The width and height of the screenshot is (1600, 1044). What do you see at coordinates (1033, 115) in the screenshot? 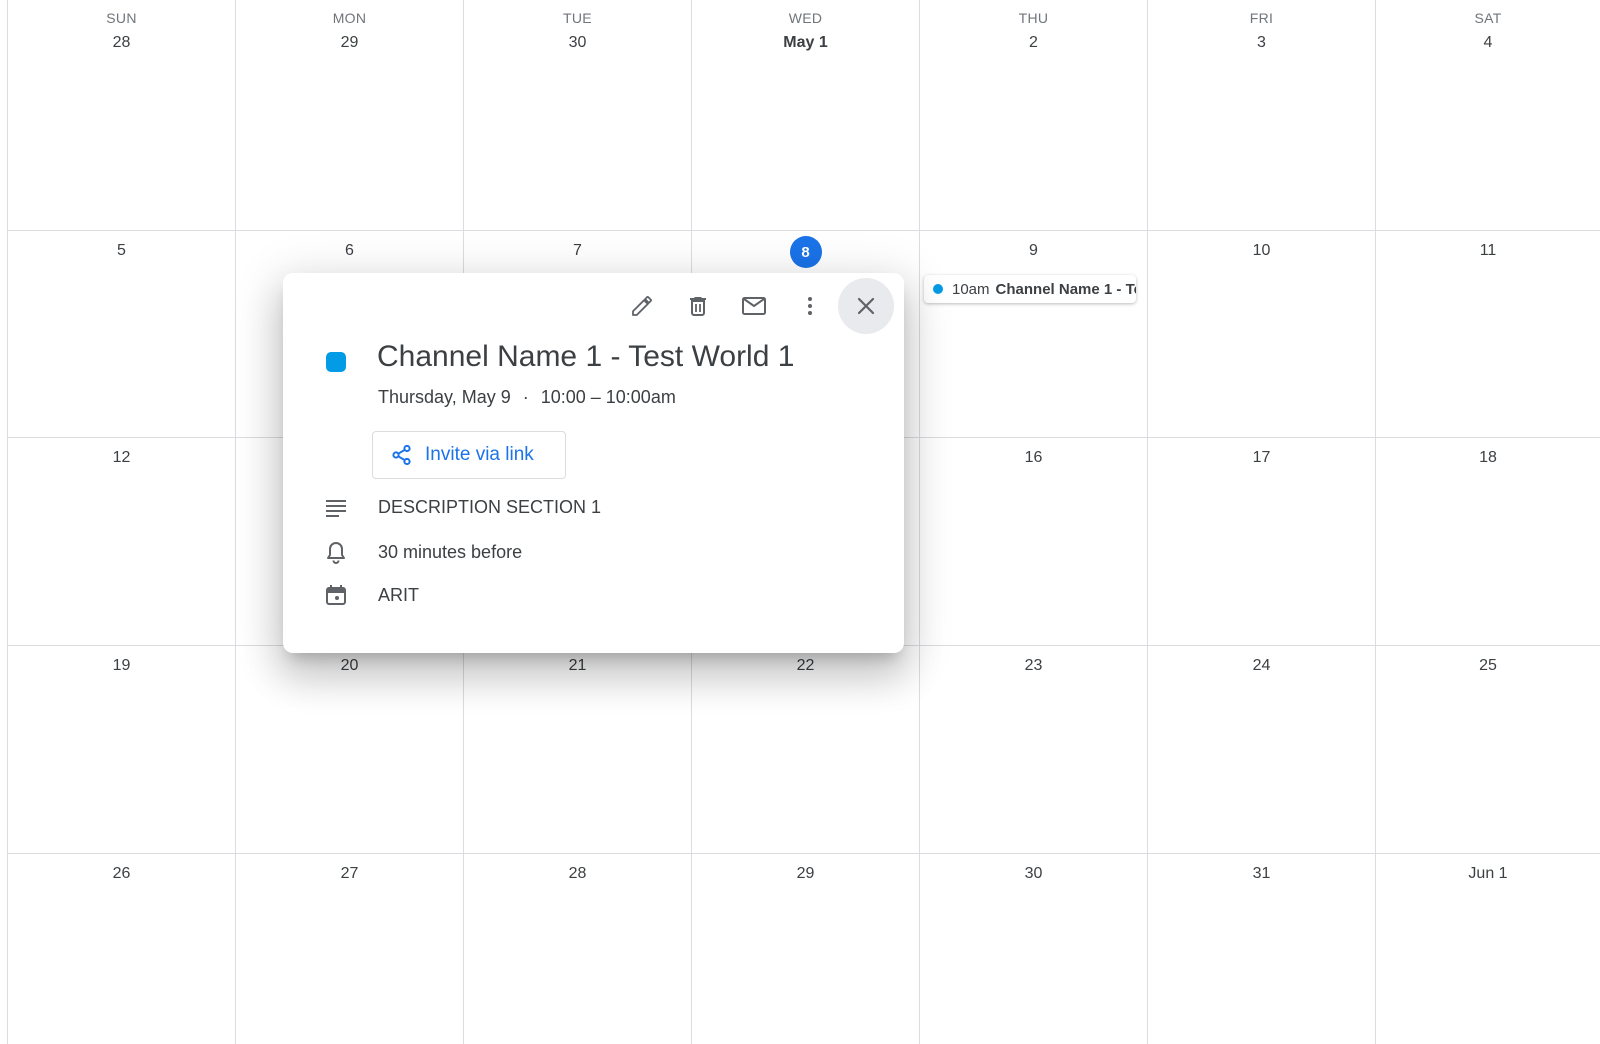
I see `day-cell: THU 2` at bounding box center [1033, 115].